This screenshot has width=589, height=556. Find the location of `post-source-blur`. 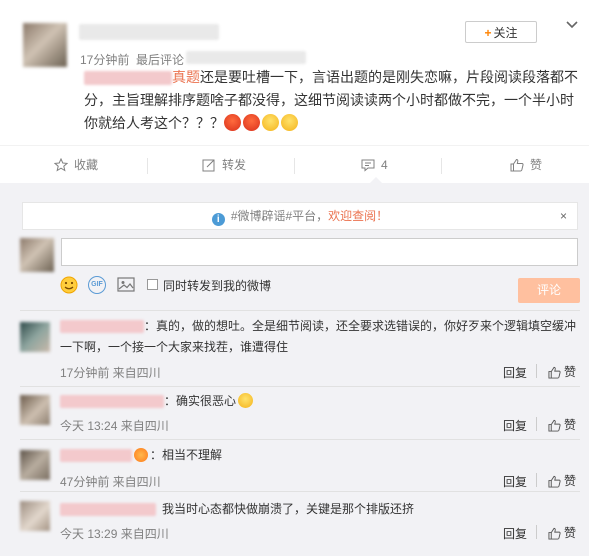

post-source-blur is located at coordinates (246, 57).